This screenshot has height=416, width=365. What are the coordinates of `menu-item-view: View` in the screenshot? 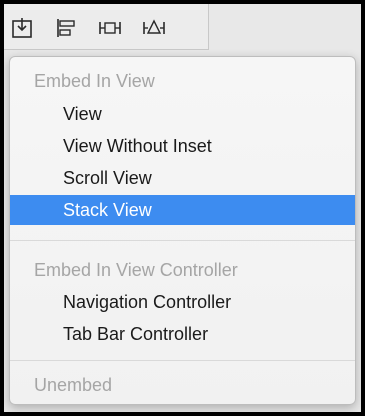 It's located at (182, 114).